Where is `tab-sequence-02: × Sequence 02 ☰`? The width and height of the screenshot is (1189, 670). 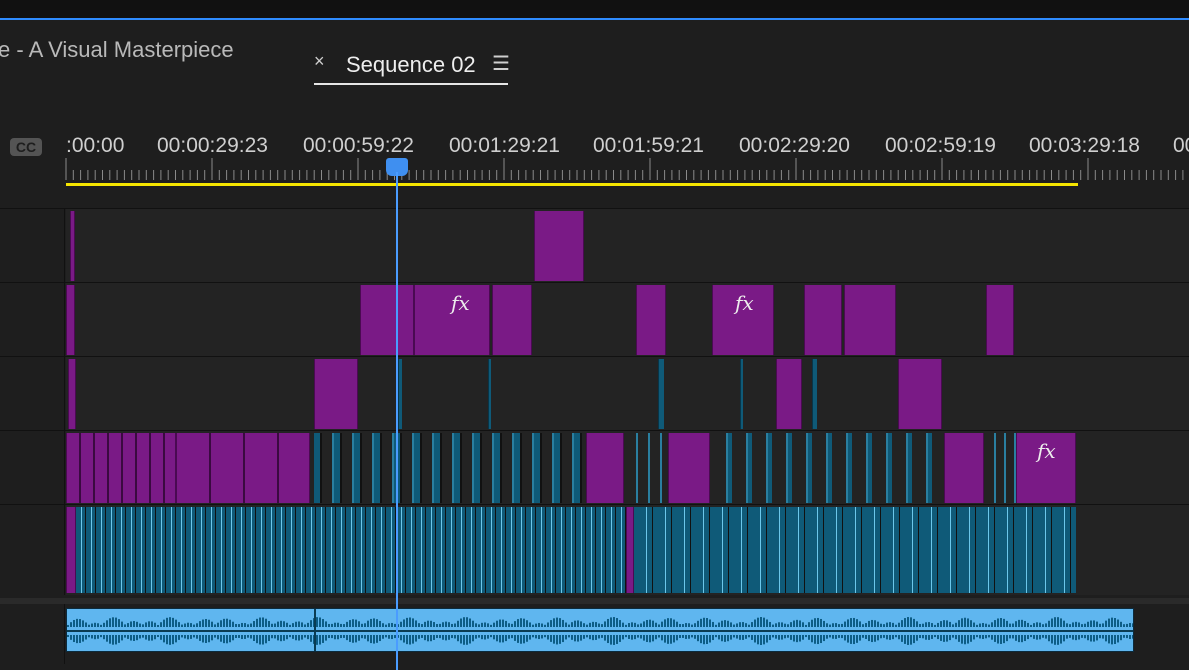 tab-sequence-02: × Sequence 02 ☰ is located at coordinates (412, 66).